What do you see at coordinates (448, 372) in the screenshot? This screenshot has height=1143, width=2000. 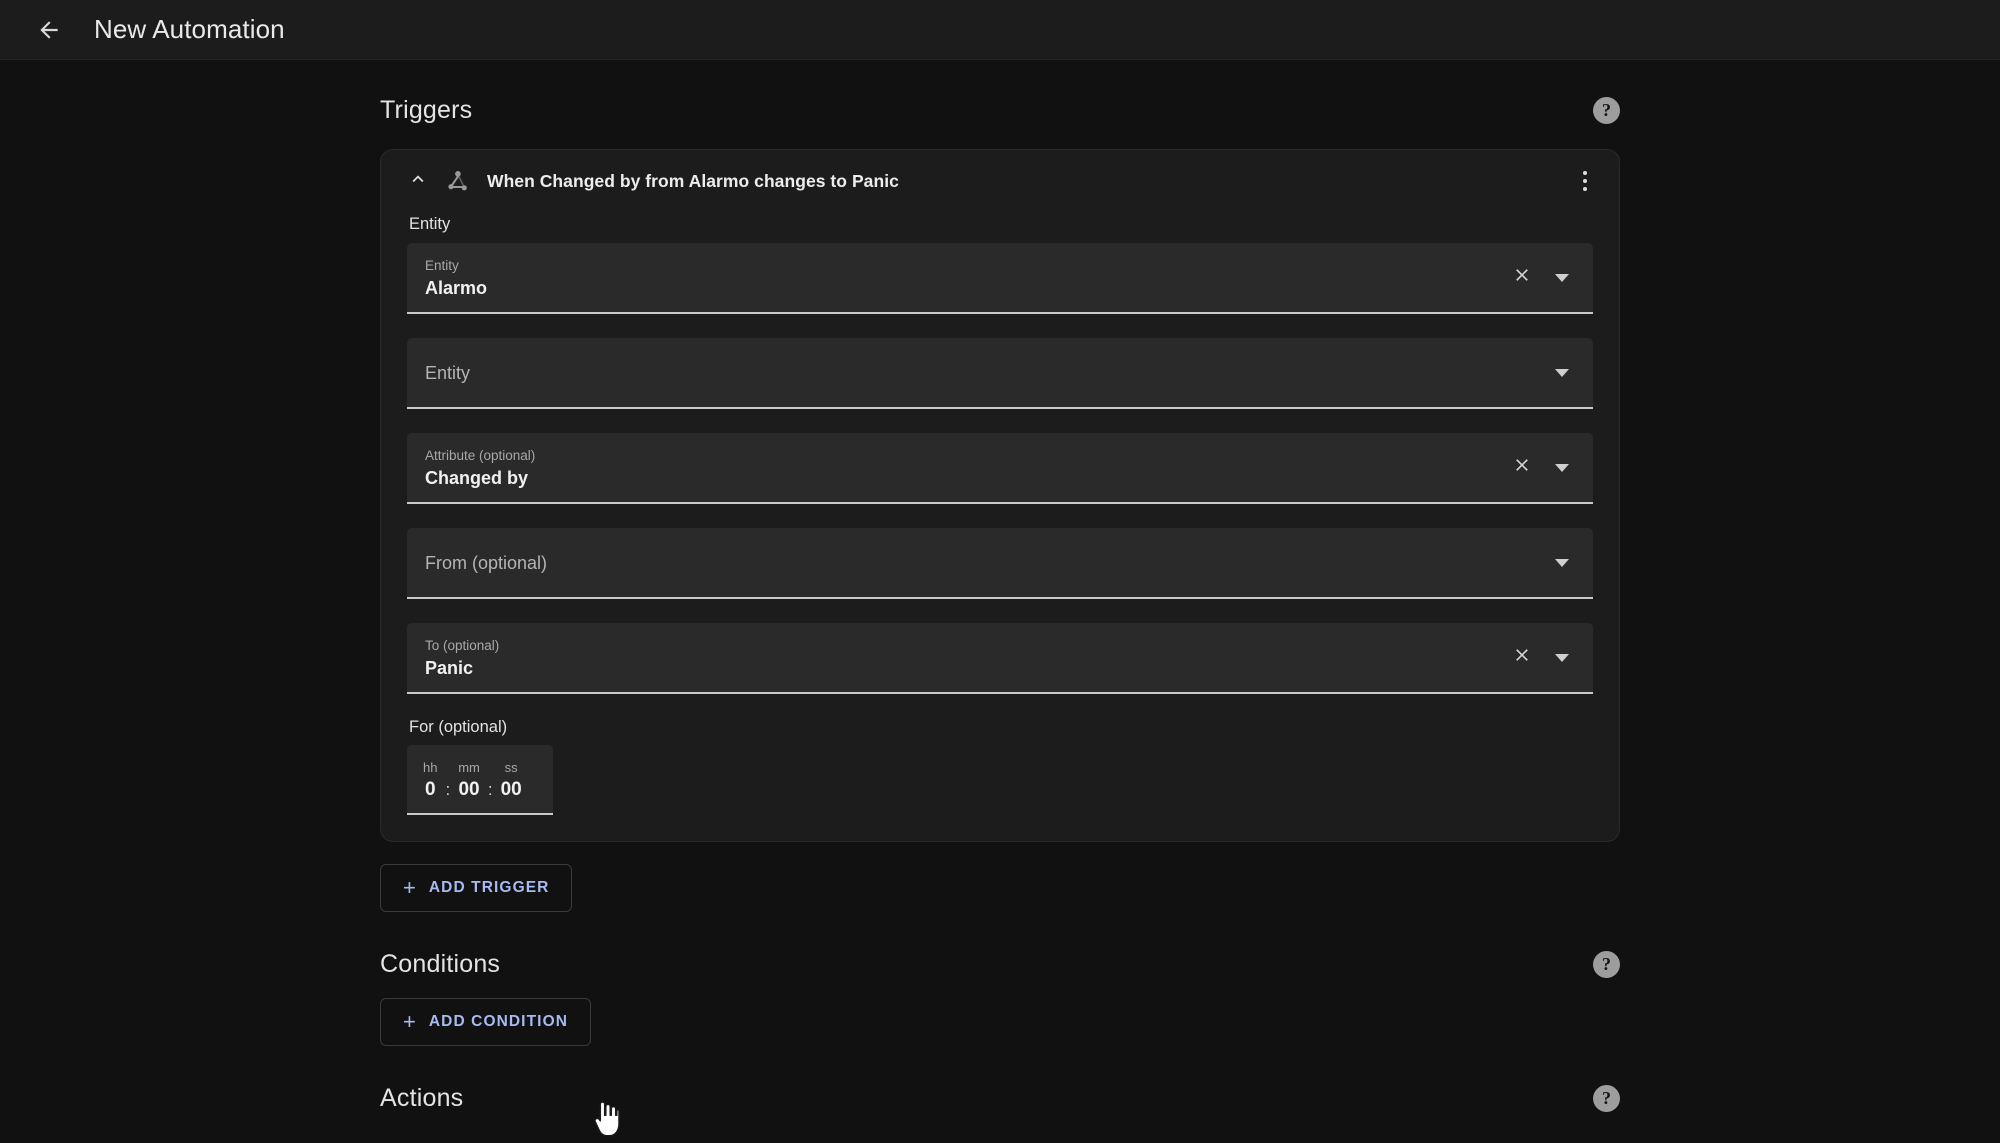 I see `entity-secondary-field-placeholder: Entity` at bounding box center [448, 372].